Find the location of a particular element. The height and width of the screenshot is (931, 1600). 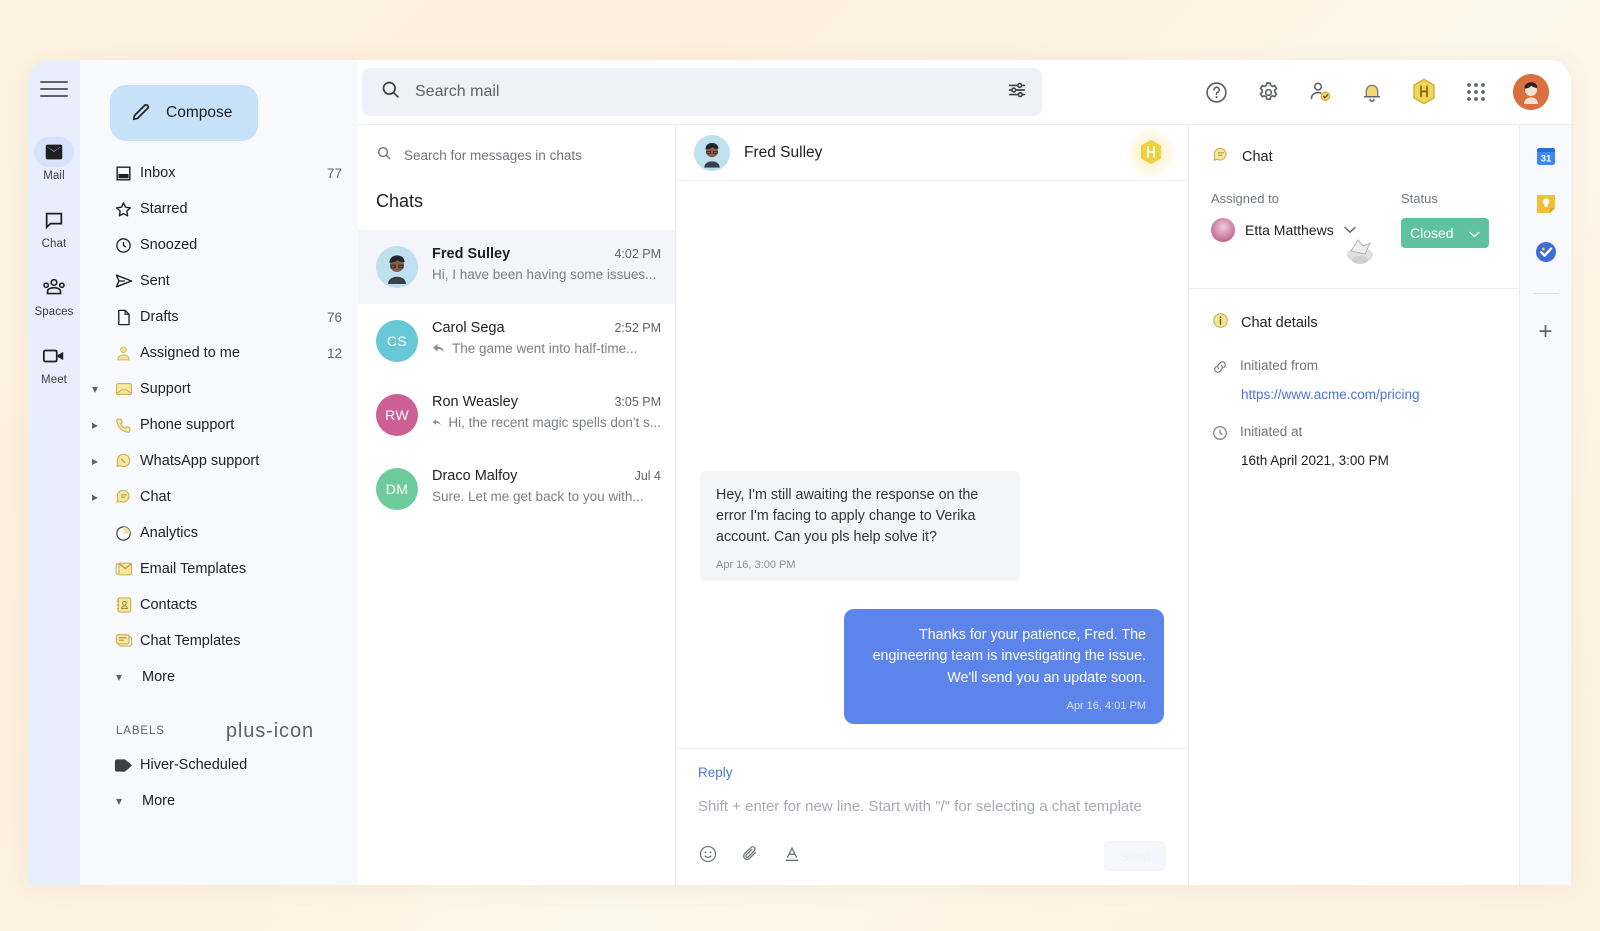

send-icon is located at coordinates (127, 281).